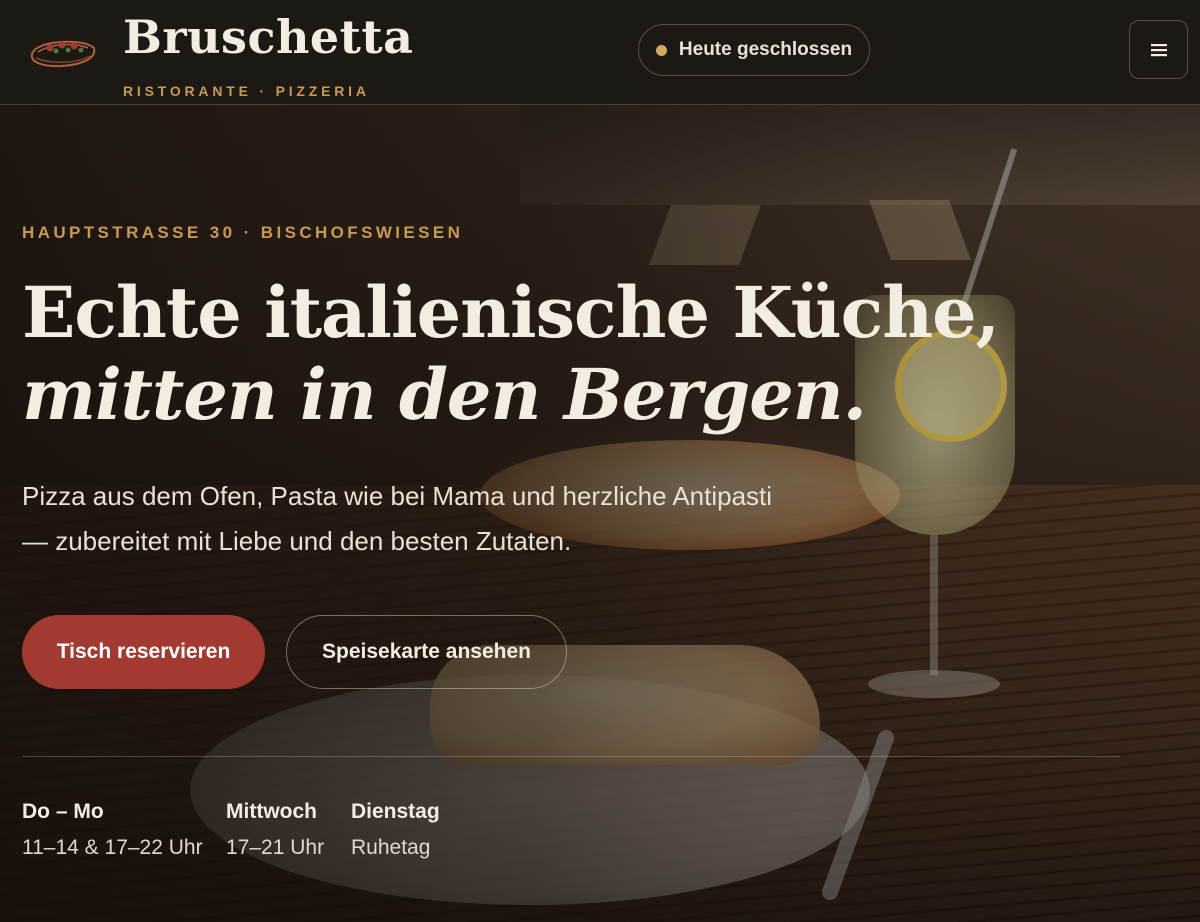 Image resolution: width=1200 pixels, height=922 pixels. I want to click on status-text: Heute geschlossen, so click(765, 49).